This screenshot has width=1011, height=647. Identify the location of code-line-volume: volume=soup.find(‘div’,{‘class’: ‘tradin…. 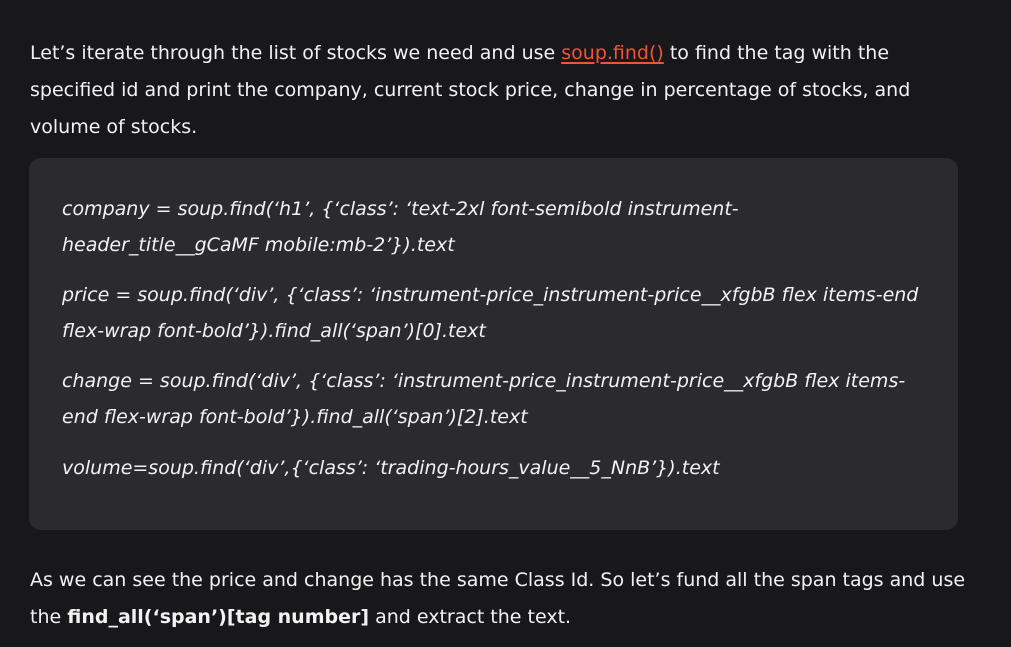
(391, 468).